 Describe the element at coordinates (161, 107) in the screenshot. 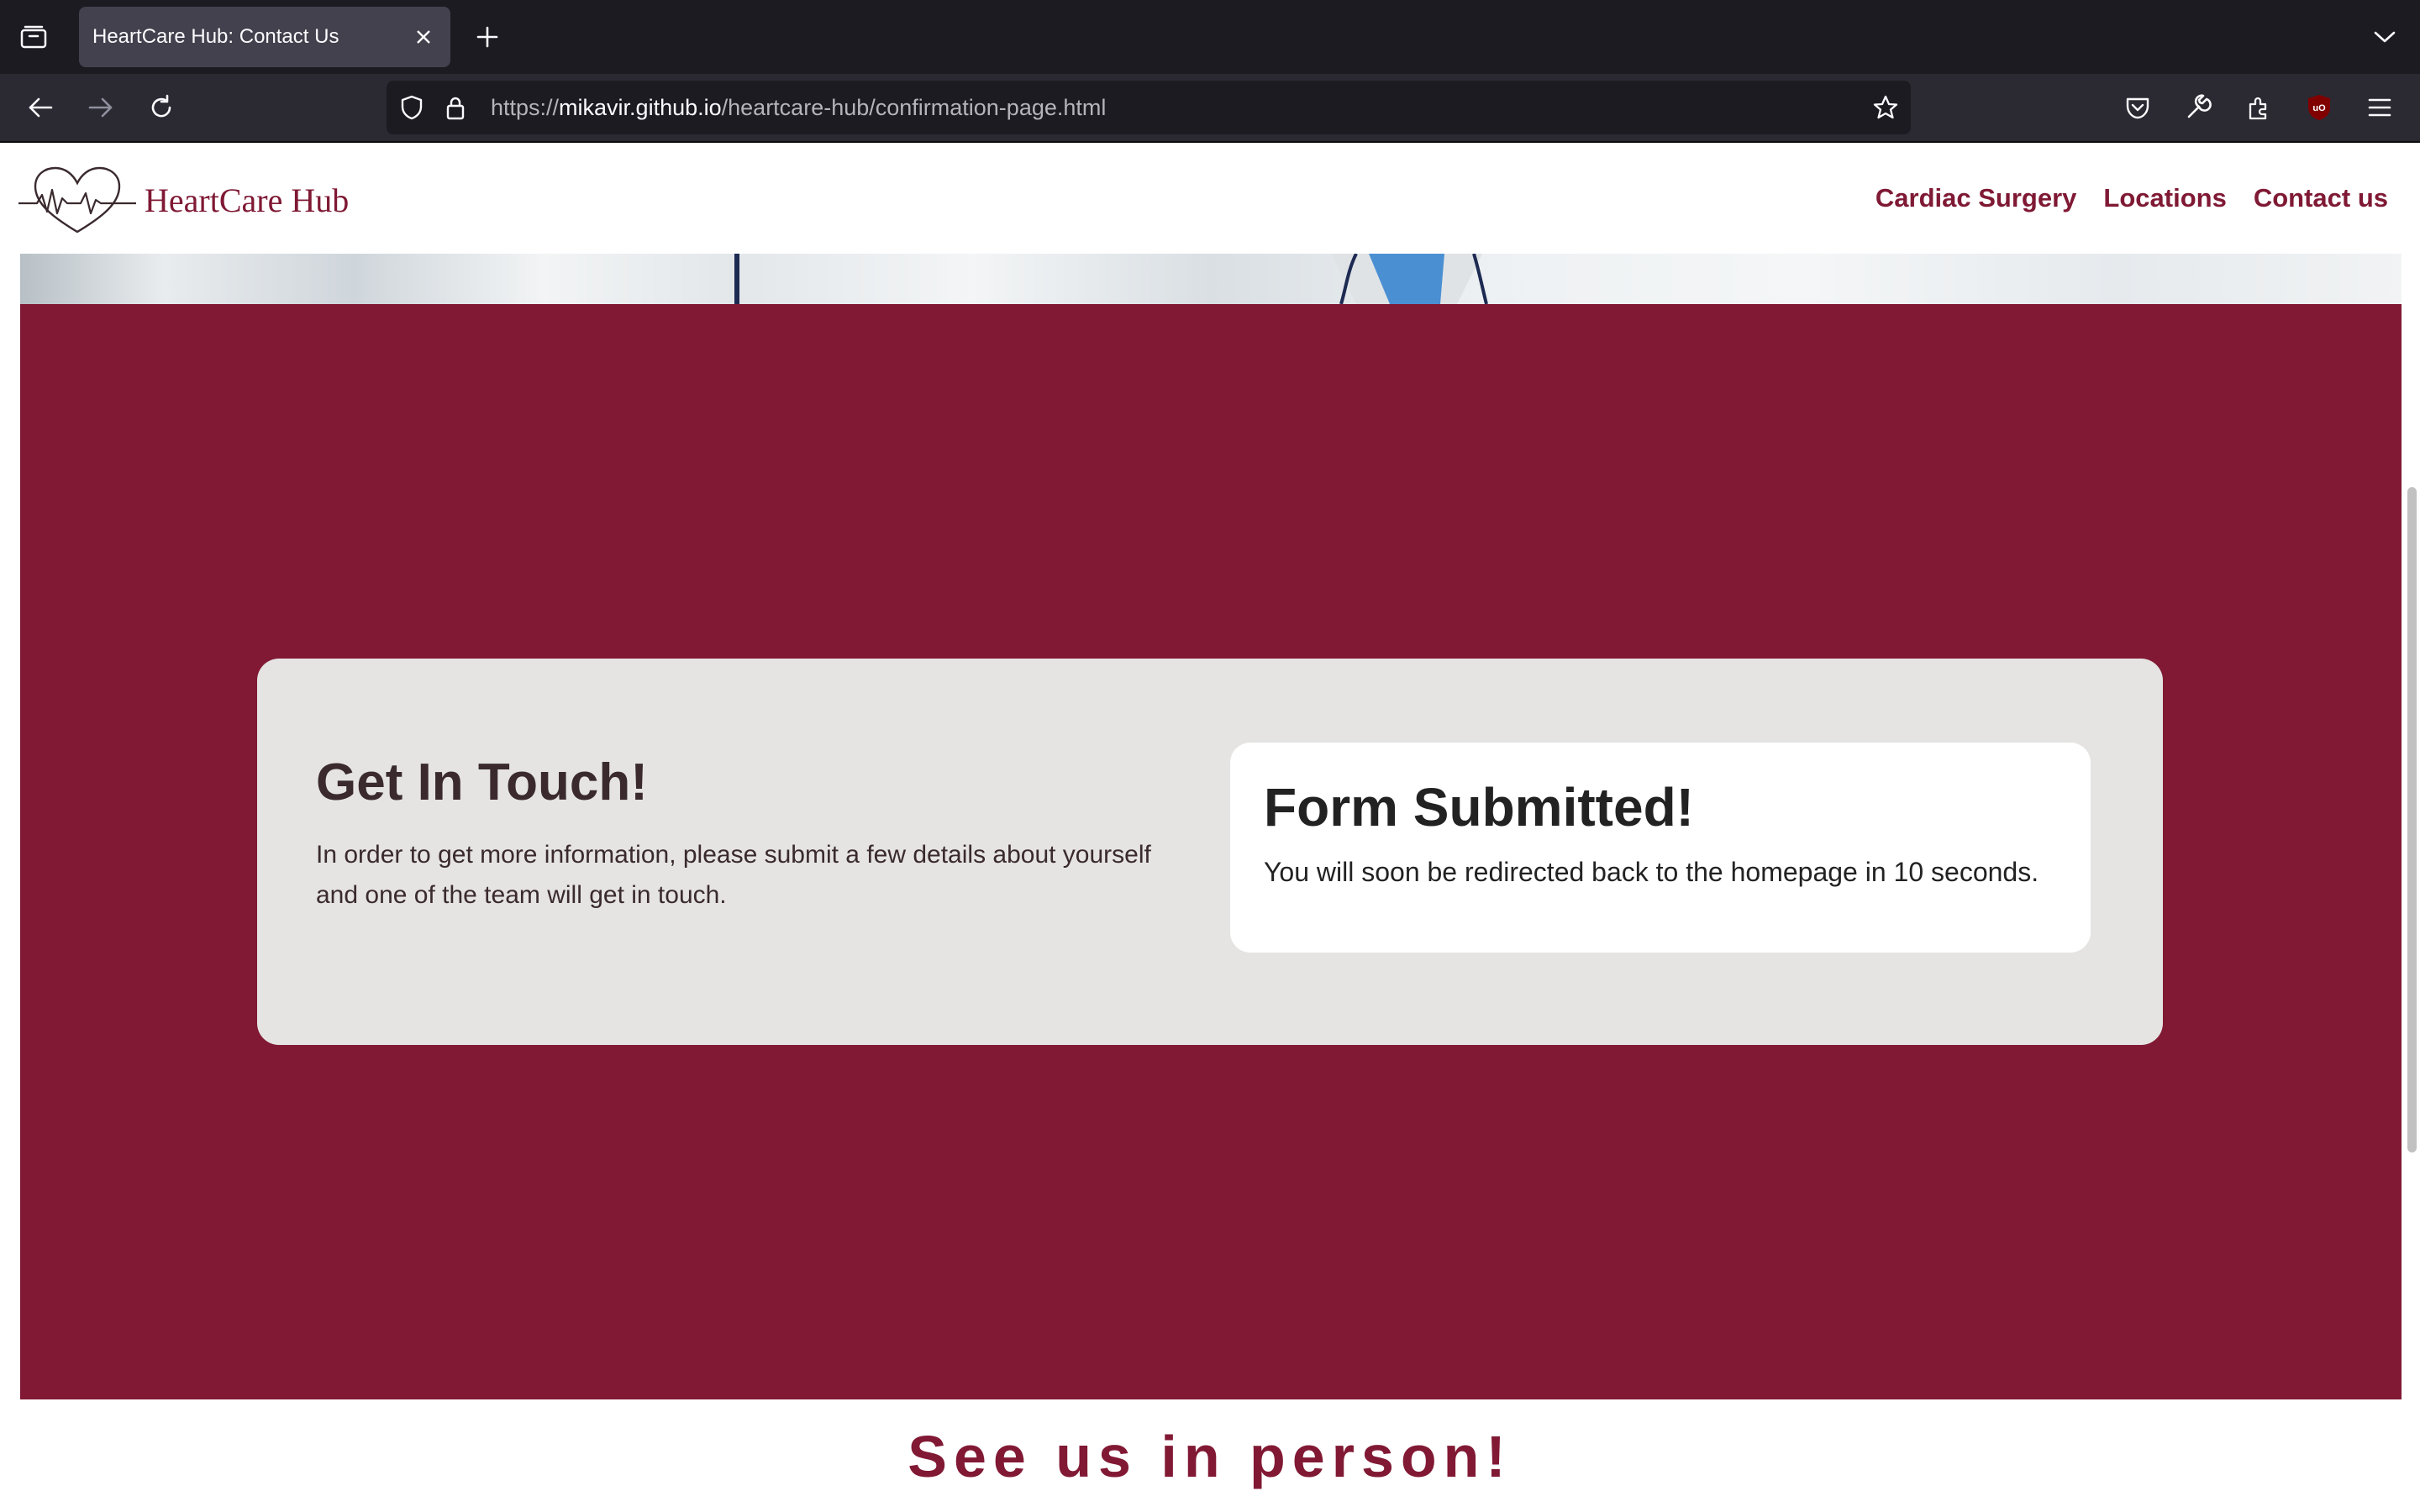

I see `reload-icon` at that location.